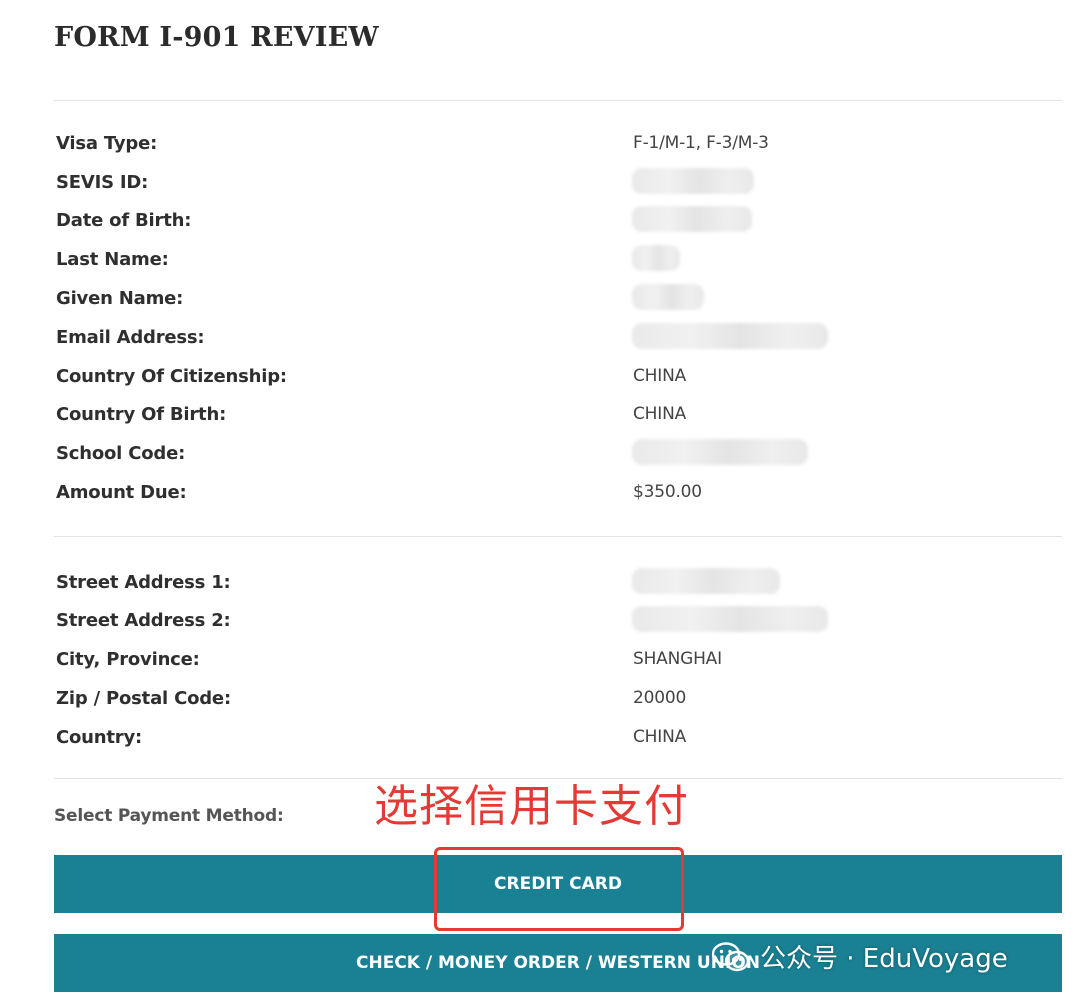 Image resolution: width=1080 pixels, height=1000 pixels. Describe the element at coordinates (556, 340) in the screenshot. I see `detail-row-email-address: Email Address:` at that location.